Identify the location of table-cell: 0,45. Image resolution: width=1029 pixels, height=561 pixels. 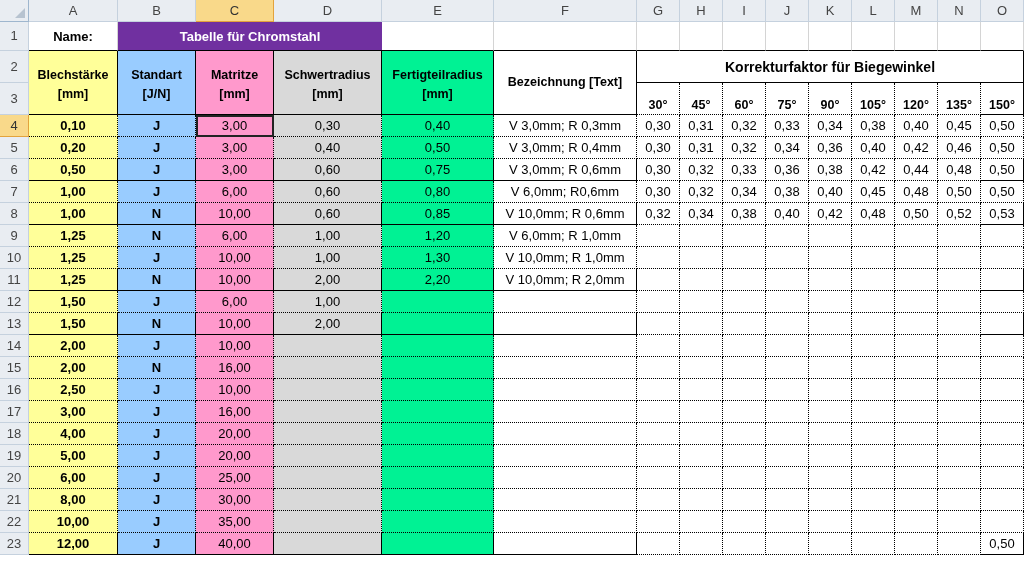
(873, 192).